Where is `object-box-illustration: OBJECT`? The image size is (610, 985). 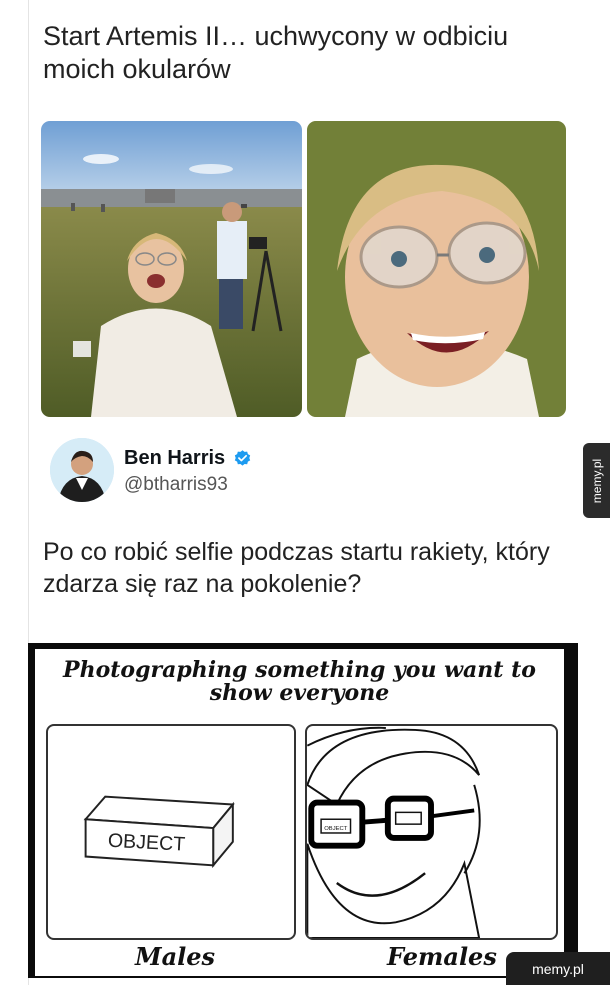 object-box-illustration: OBJECT is located at coordinates (159, 832).